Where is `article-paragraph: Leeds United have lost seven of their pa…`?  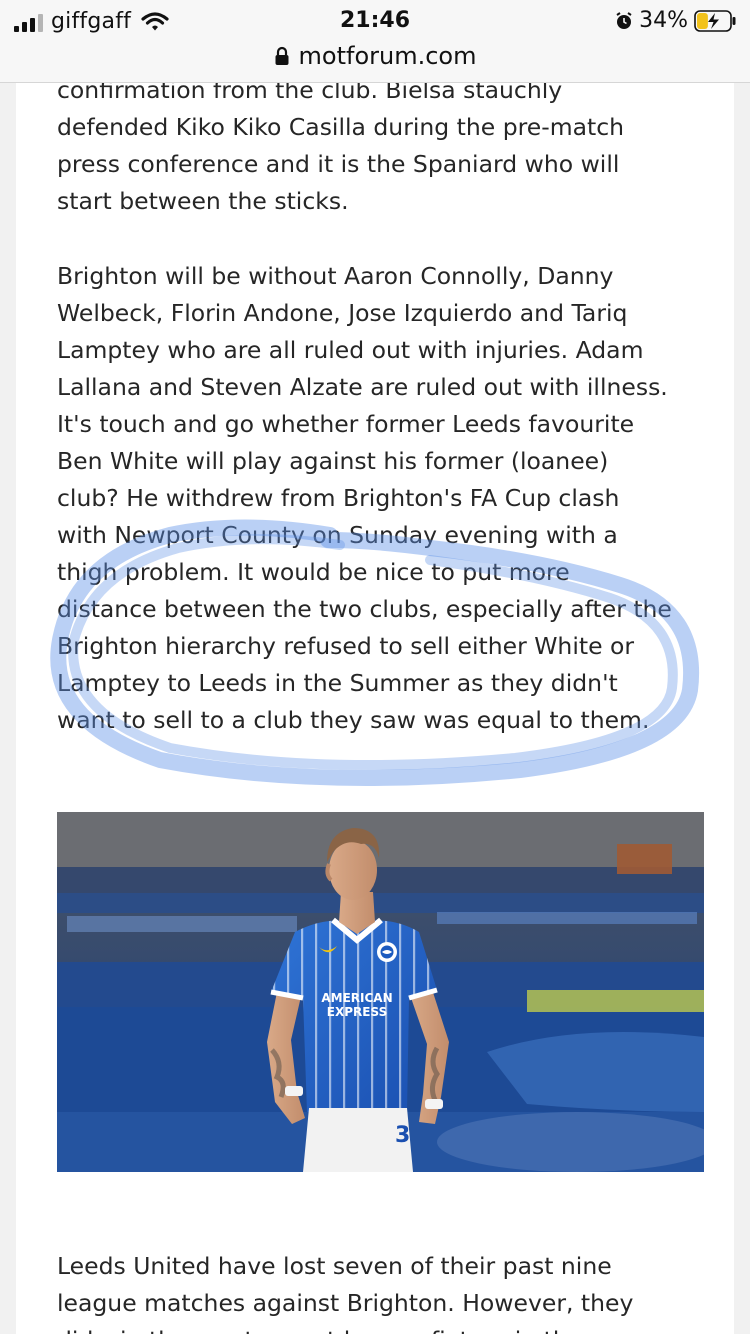 article-paragraph: Leeds United have lost seven of their pa… is located at coordinates (345, 1293).